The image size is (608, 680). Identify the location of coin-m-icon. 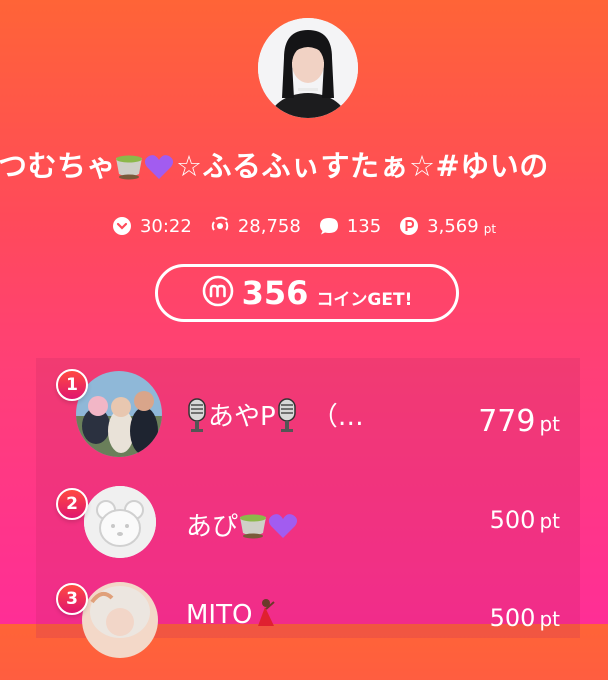
(218, 293).